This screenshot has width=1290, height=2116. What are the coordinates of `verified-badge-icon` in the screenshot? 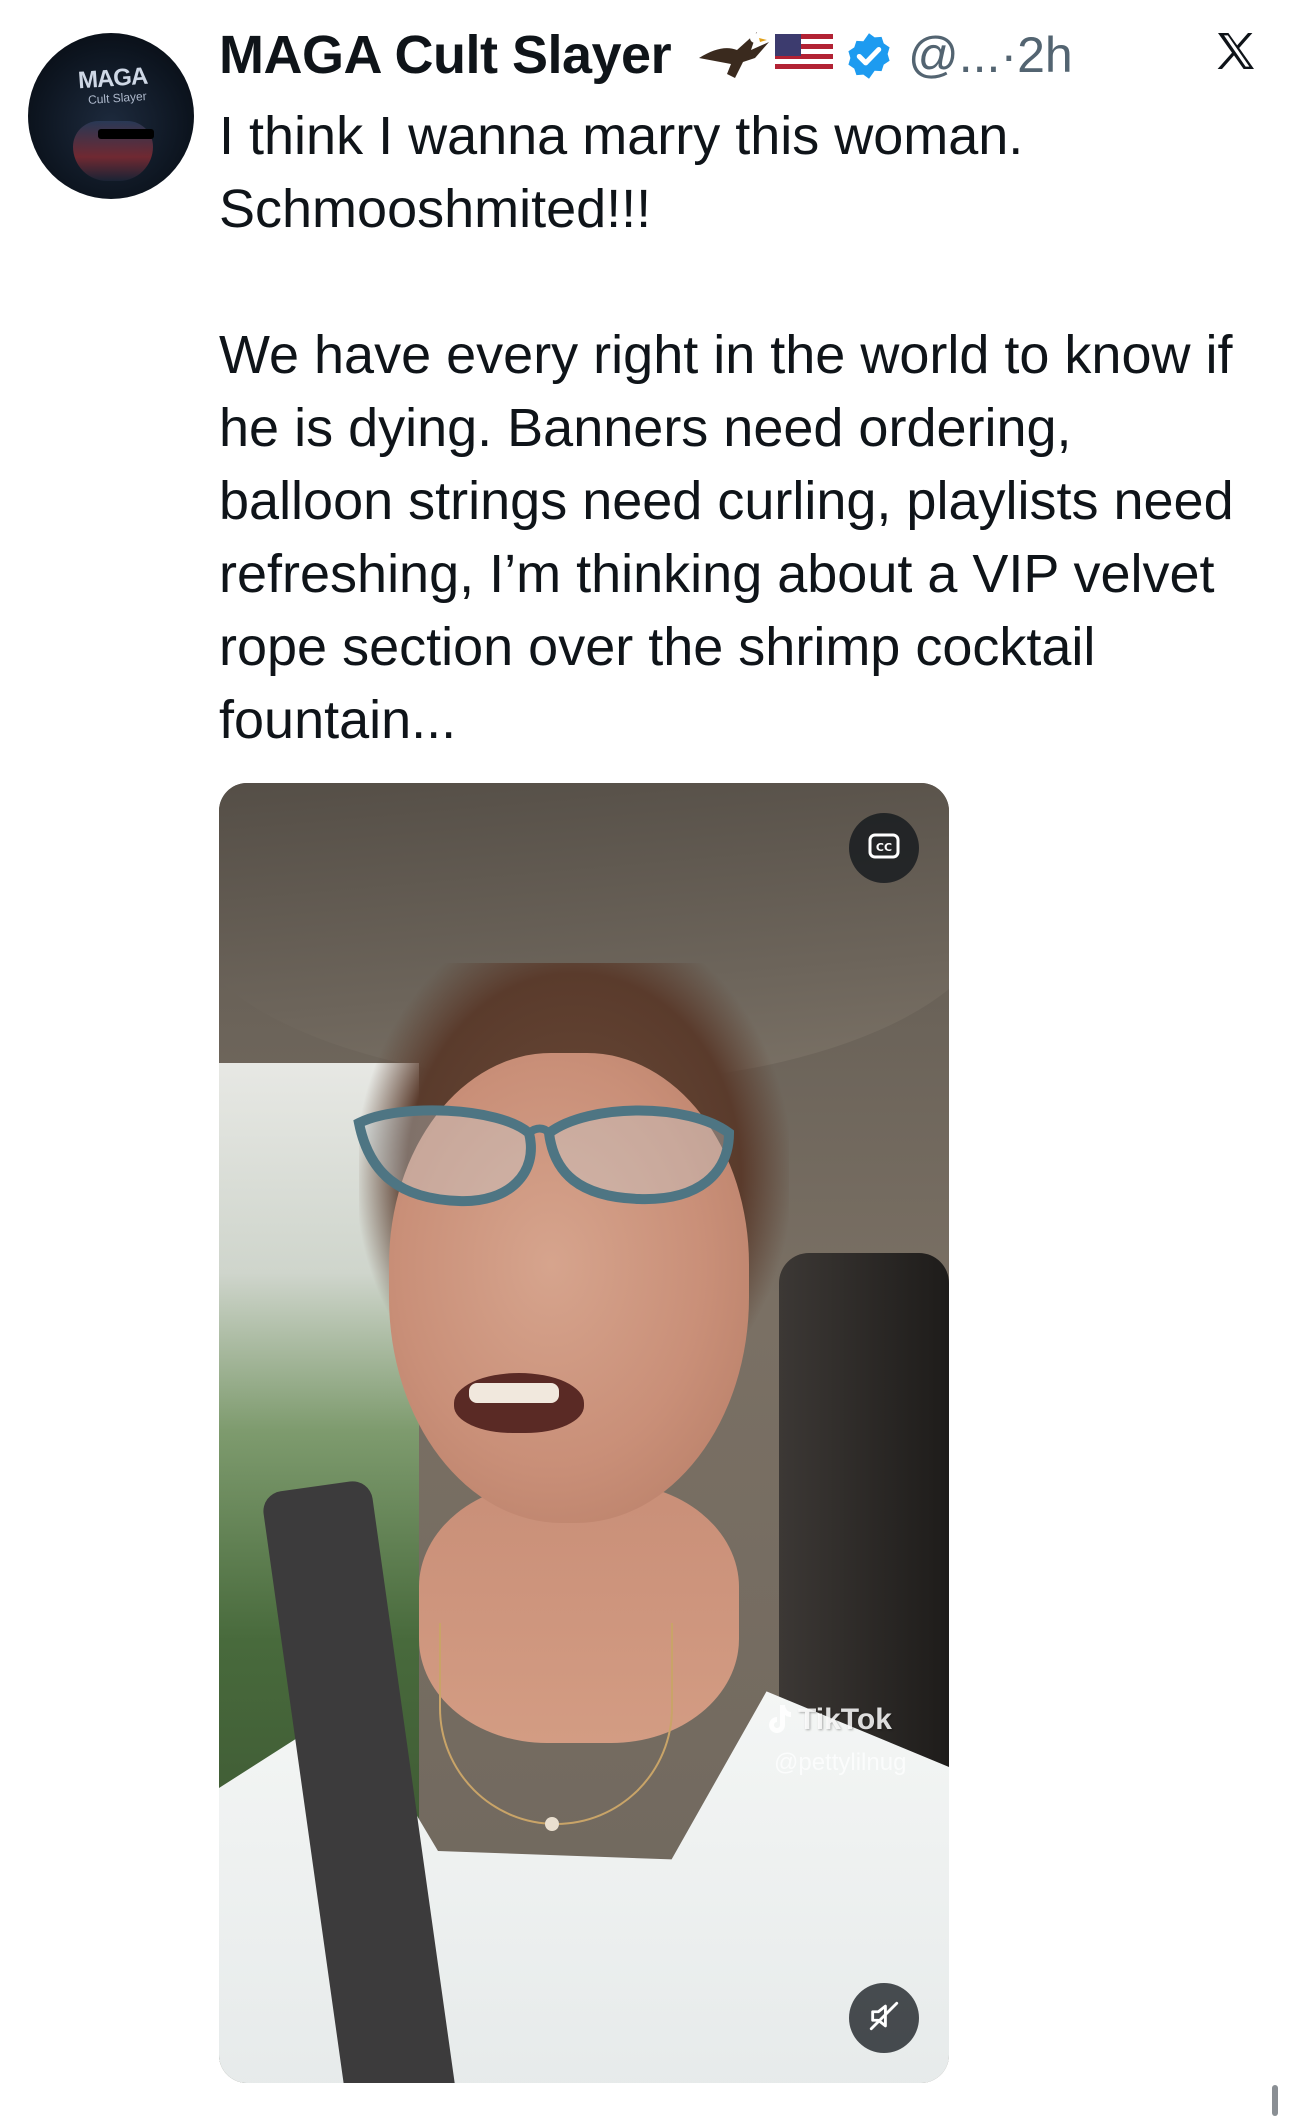 It's located at (869, 58).